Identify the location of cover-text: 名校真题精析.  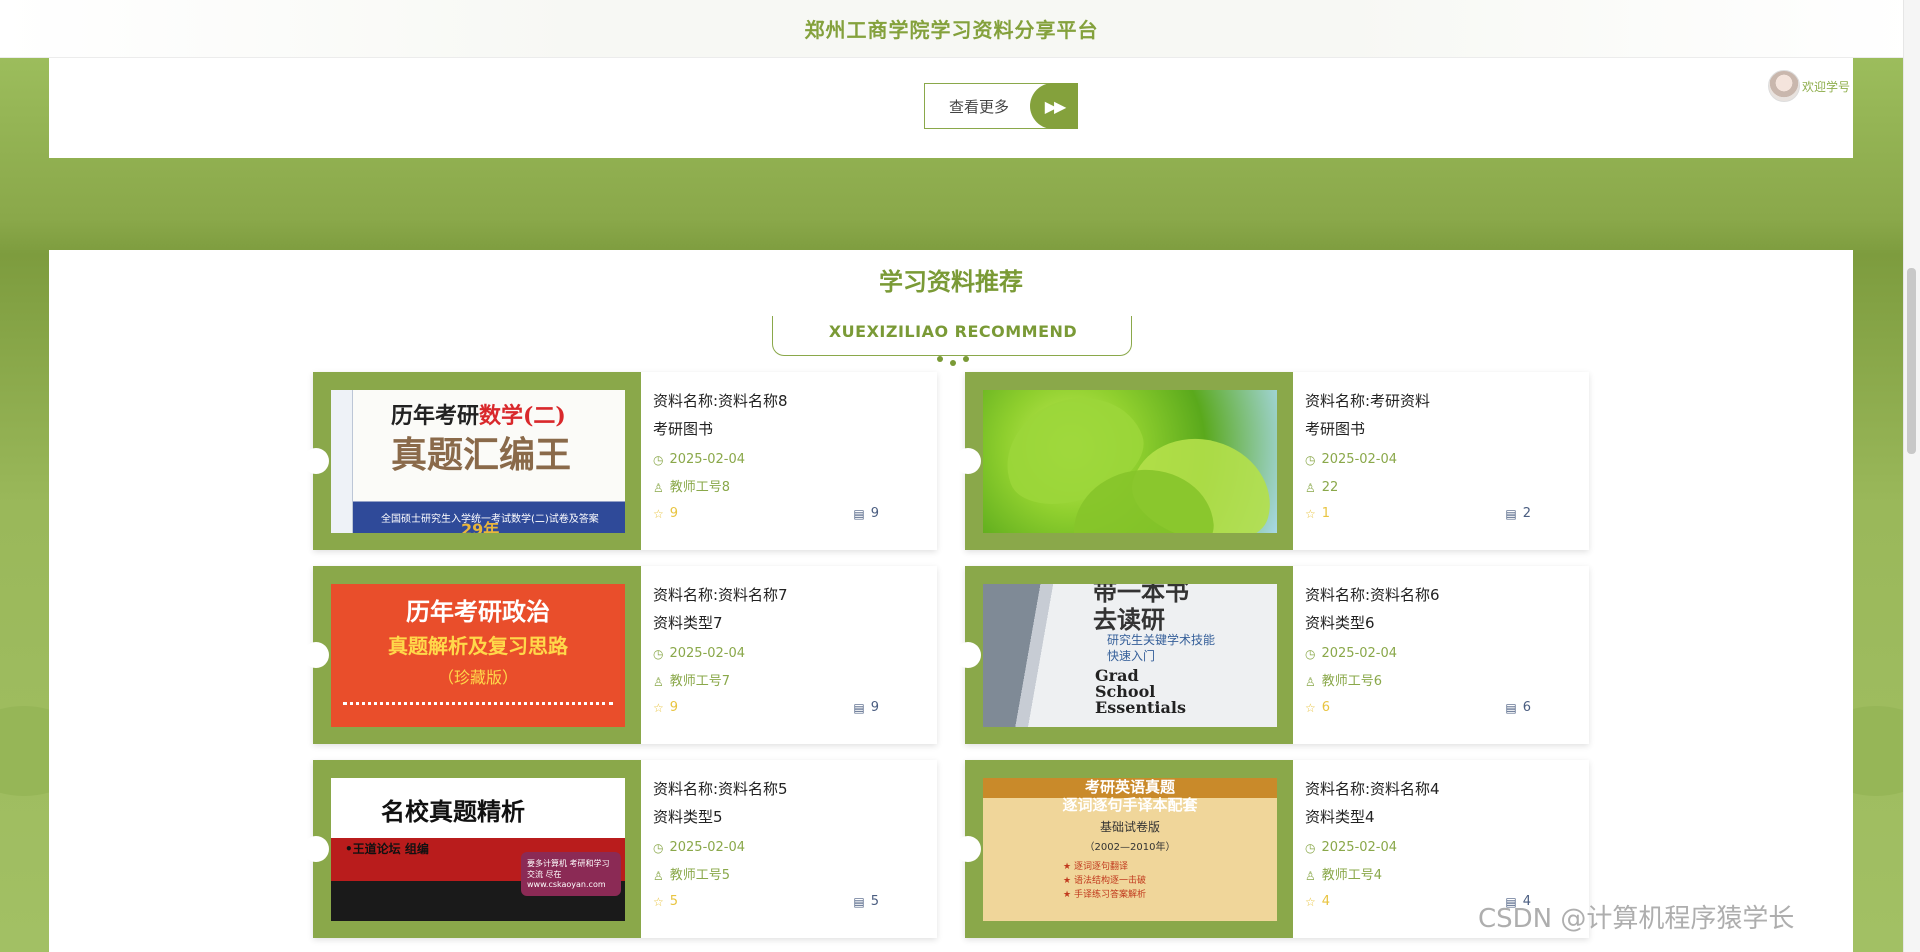
(453, 812).